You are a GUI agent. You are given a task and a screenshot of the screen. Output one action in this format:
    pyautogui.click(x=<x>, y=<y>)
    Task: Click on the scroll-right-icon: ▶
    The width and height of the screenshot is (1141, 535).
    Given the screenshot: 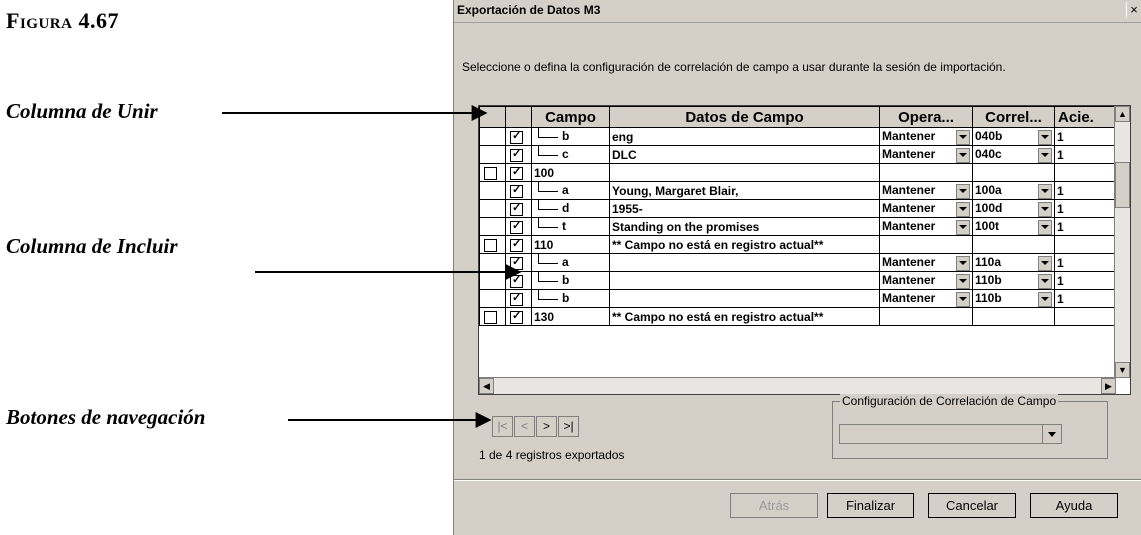 What is the action you would take?
    pyautogui.click(x=1108, y=386)
    